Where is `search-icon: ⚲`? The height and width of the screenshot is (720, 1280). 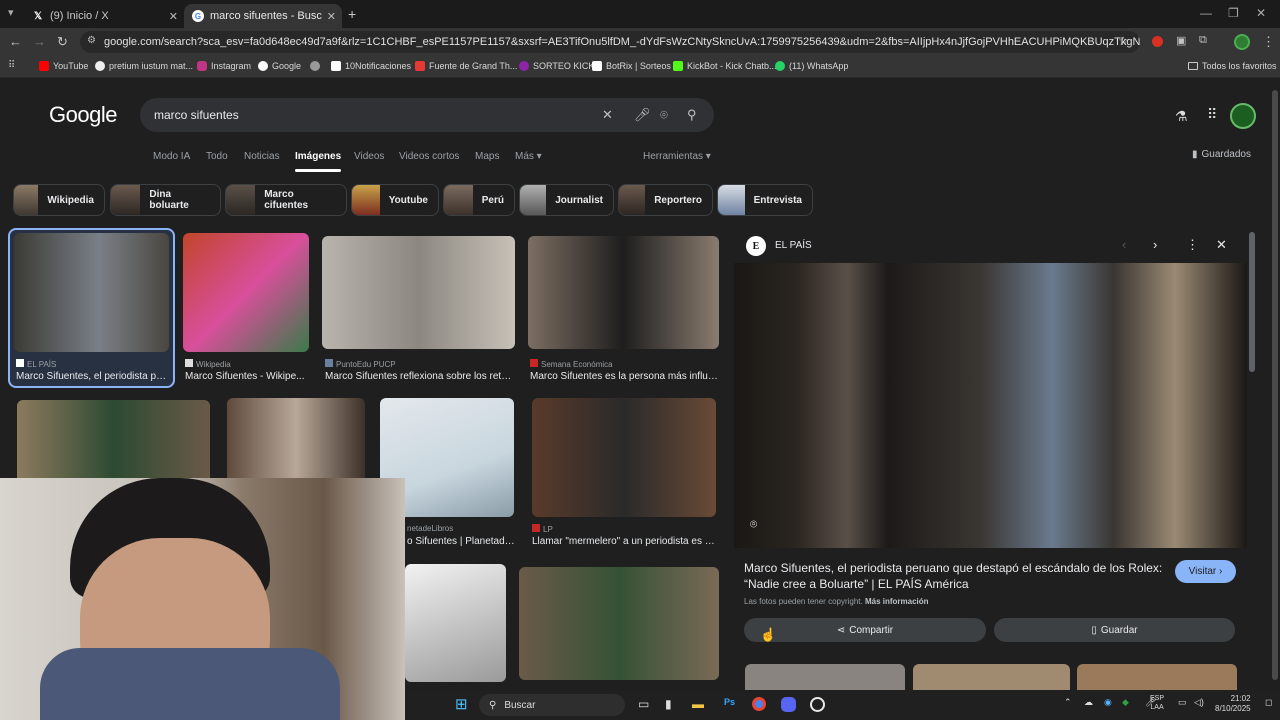
search-icon: ⚲ is located at coordinates (692, 115).